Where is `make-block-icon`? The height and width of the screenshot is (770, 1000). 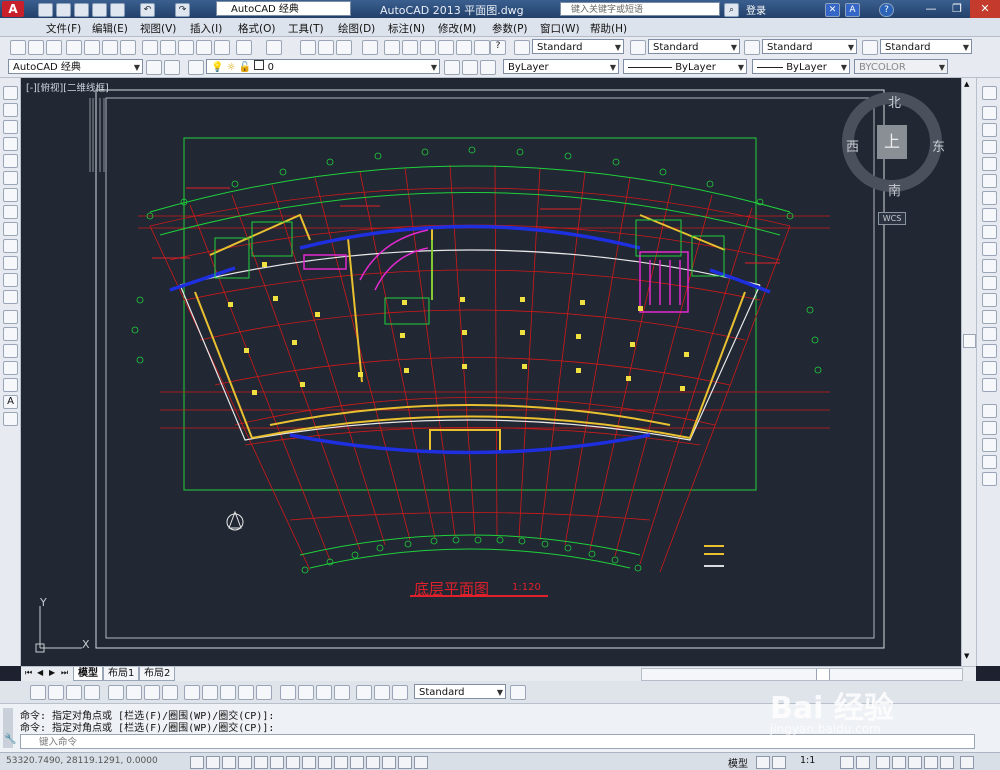
make-block-icon is located at coordinates (10, 297).